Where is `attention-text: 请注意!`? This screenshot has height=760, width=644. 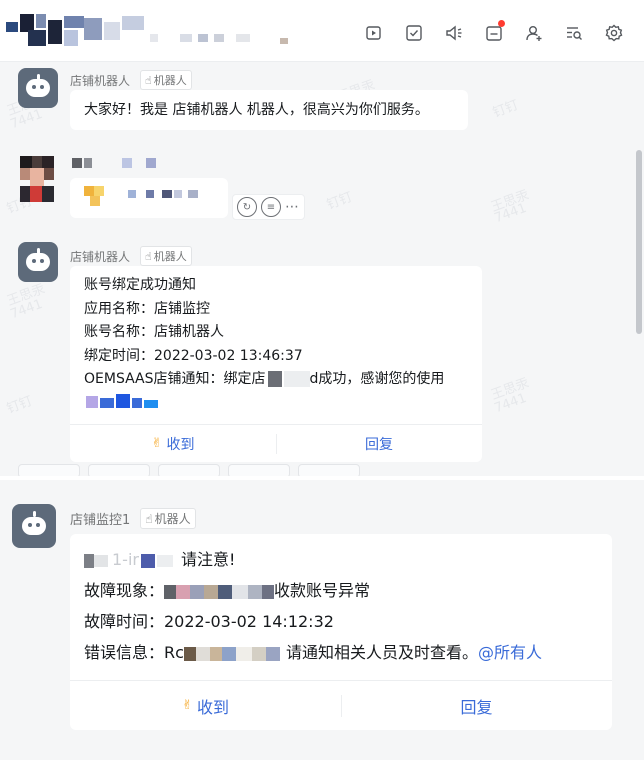
attention-text: 请注意! is located at coordinates (208, 559).